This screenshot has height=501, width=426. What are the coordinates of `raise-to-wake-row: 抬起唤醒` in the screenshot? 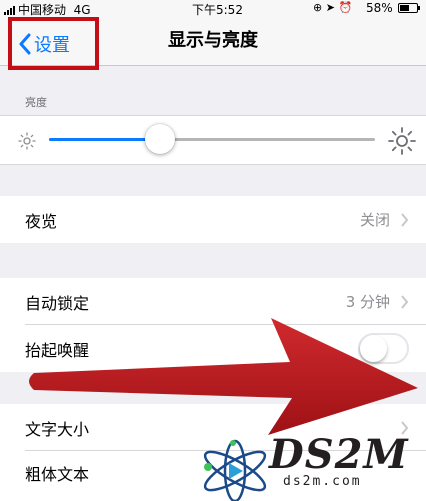 It's located at (213, 348).